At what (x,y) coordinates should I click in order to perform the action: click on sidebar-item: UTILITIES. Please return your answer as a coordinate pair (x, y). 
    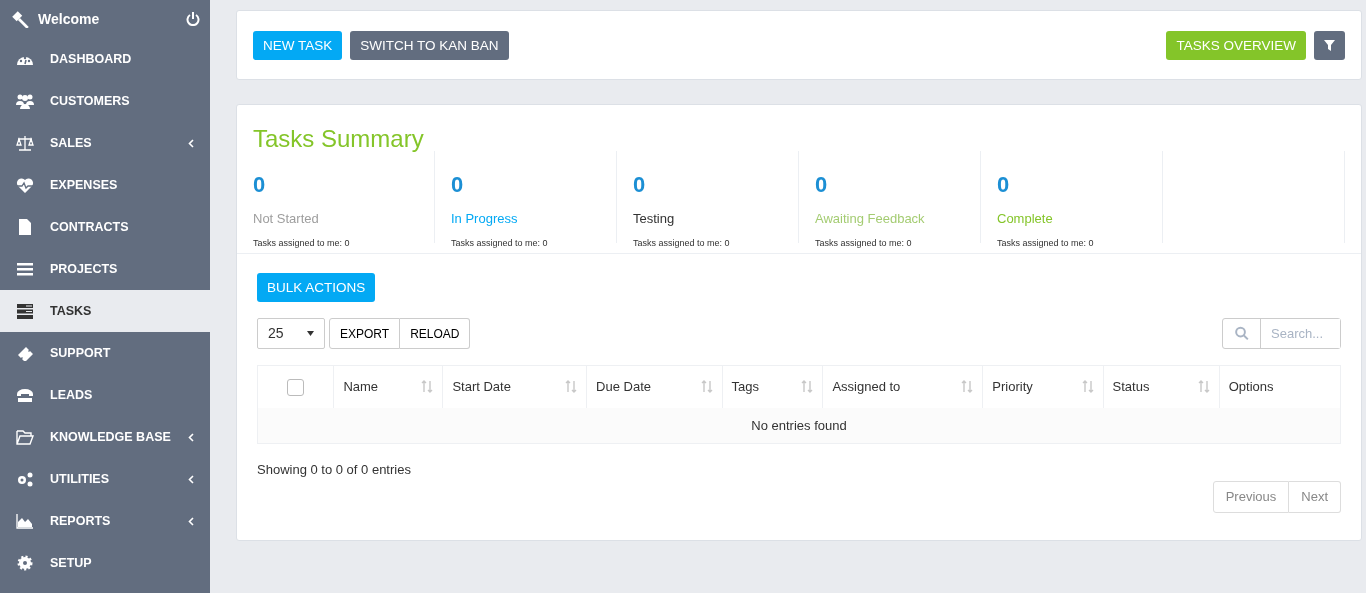
    Looking at the image, I should click on (105, 479).